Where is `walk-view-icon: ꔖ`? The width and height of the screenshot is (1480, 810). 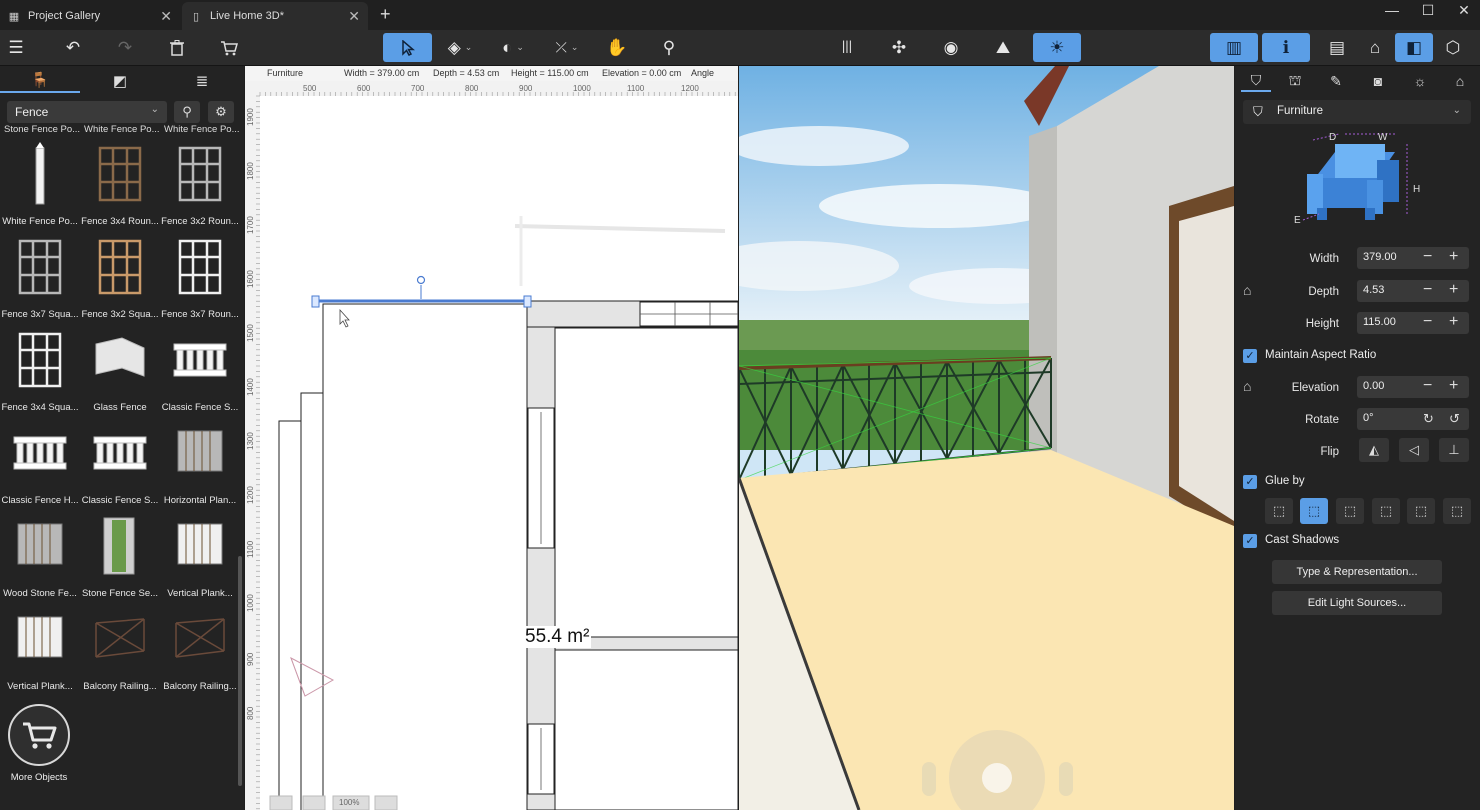
walk-view-icon: ꔖ is located at coordinates (847, 47).